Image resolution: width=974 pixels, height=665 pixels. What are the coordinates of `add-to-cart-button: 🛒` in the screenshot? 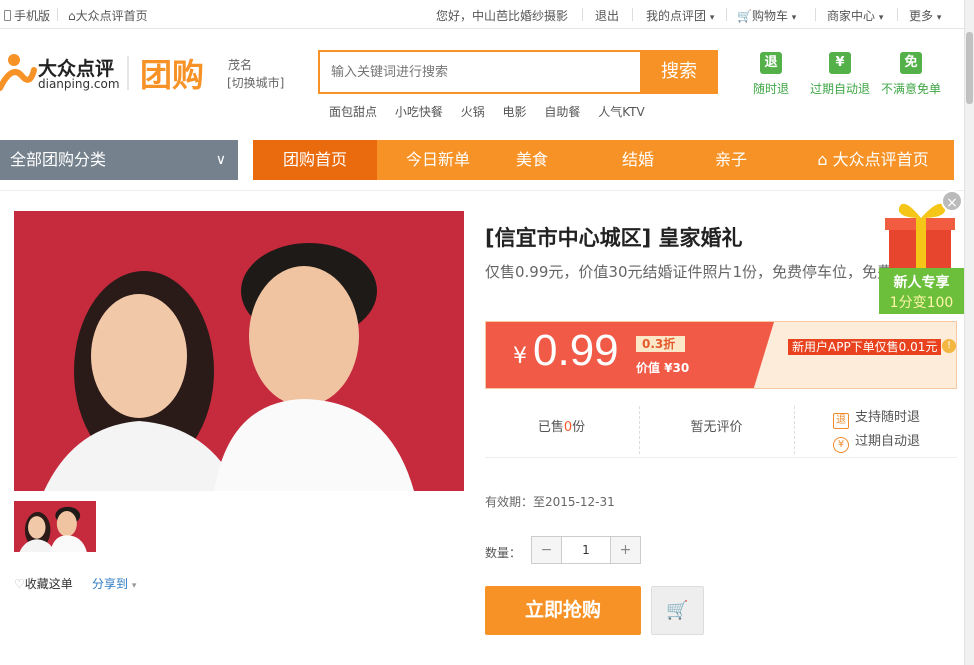 It's located at (677, 610).